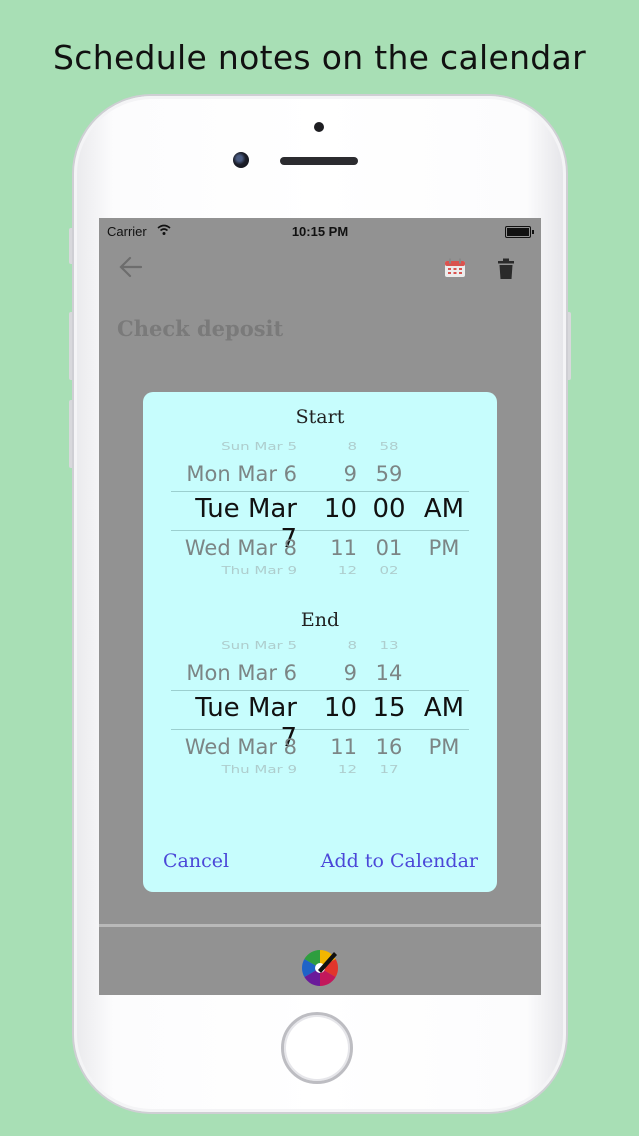  What do you see at coordinates (389, 509) in the screenshot?
I see `row-minute: 00` at bounding box center [389, 509].